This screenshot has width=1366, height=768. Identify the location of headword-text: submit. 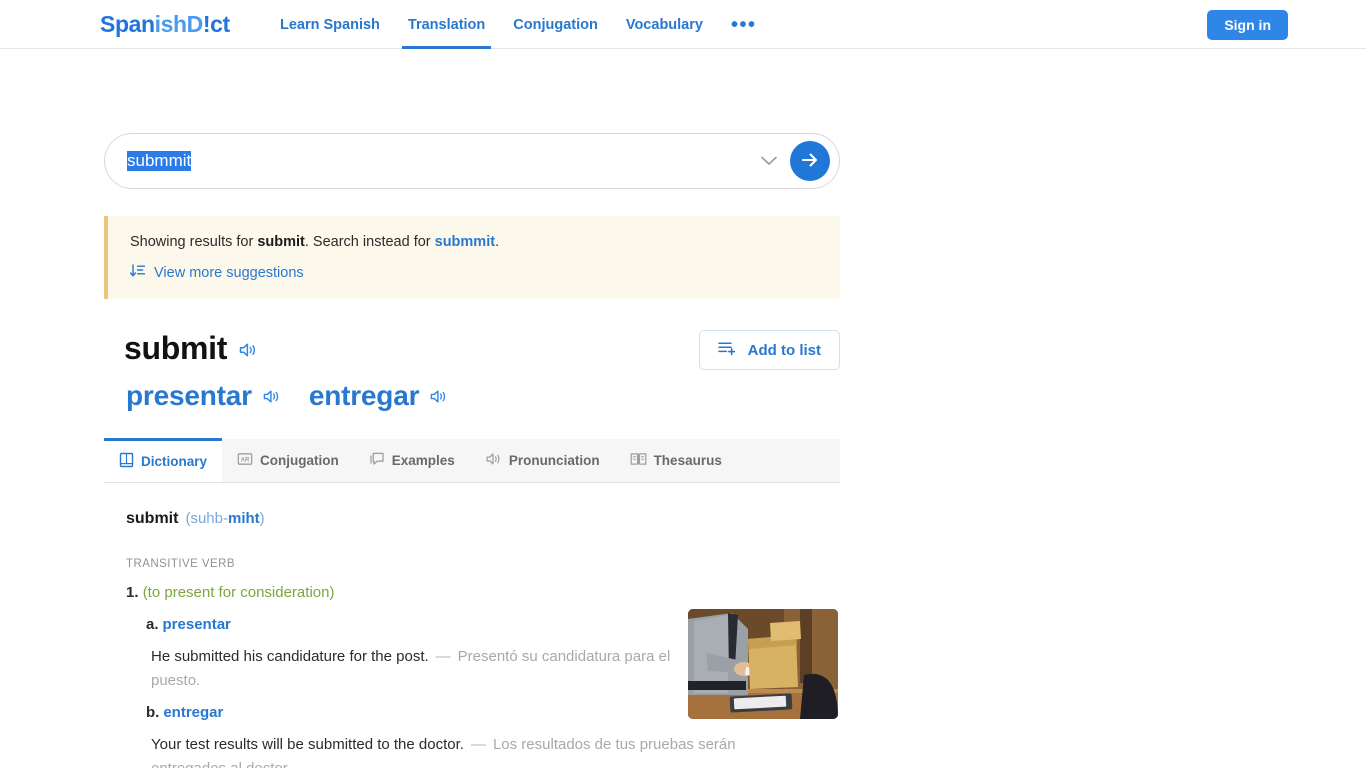
(176, 348).